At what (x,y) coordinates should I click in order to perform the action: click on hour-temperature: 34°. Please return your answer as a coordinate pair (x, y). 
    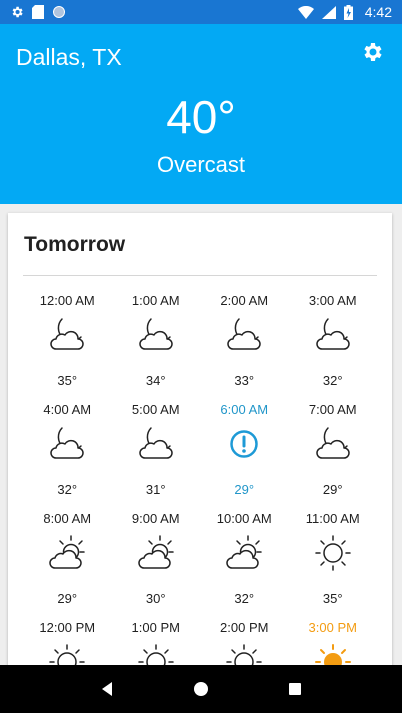
    Looking at the image, I should click on (155, 380).